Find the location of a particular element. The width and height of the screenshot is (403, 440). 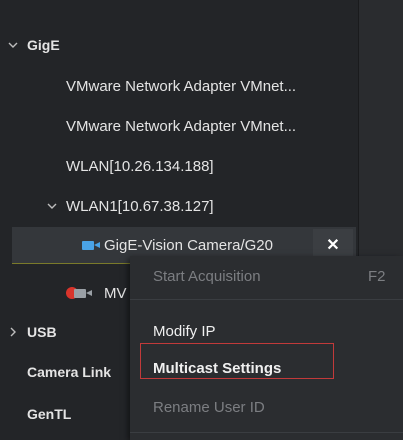

tree-node-label: GigE is located at coordinates (43, 45).